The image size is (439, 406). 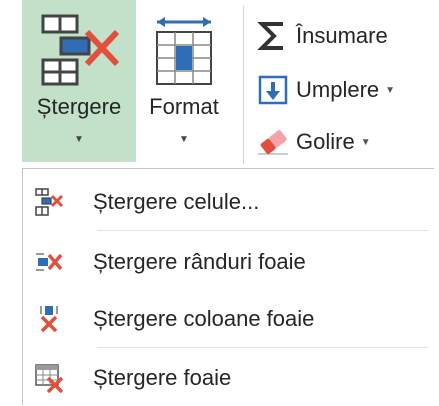 What do you see at coordinates (273, 36) in the screenshot?
I see `sigma-icon` at bounding box center [273, 36].